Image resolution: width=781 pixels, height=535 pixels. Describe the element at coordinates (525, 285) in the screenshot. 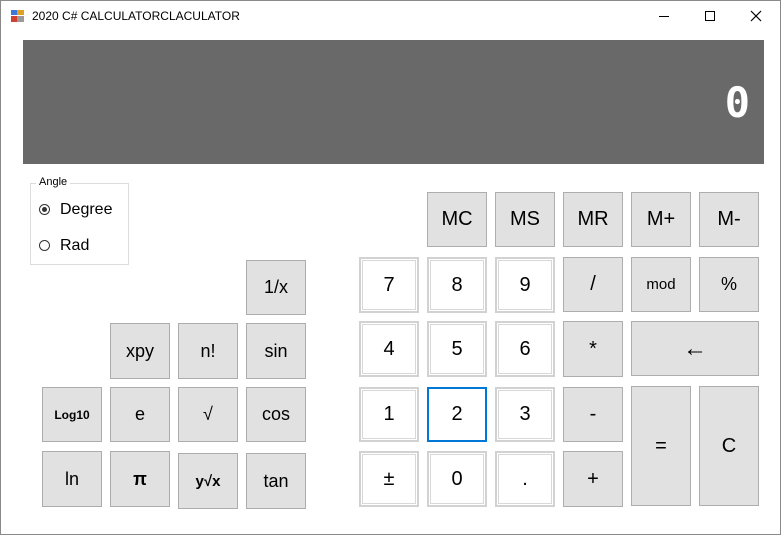

I see `digit-9-button: 9` at that location.